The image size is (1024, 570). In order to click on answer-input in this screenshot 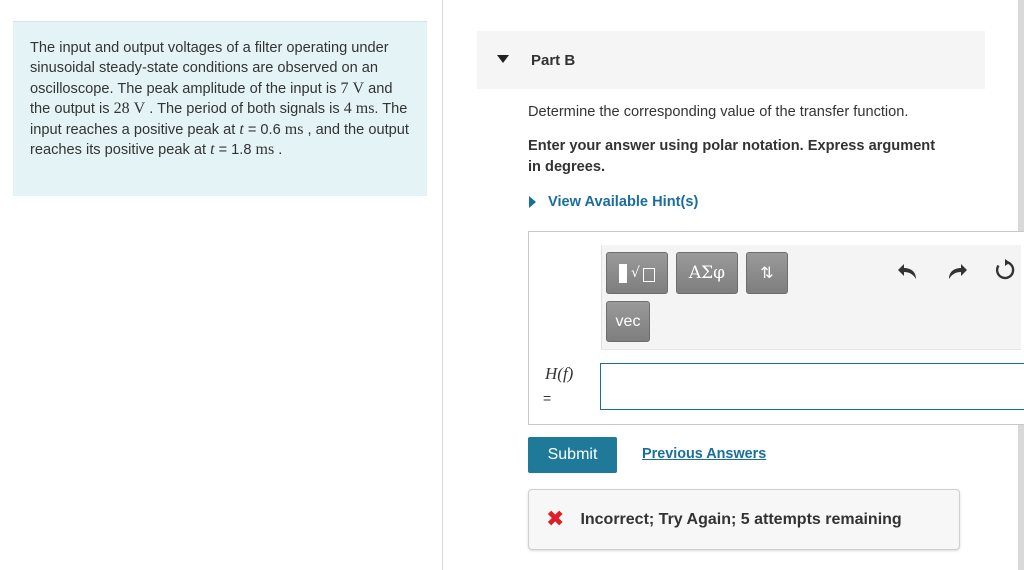, I will do `click(812, 386)`.